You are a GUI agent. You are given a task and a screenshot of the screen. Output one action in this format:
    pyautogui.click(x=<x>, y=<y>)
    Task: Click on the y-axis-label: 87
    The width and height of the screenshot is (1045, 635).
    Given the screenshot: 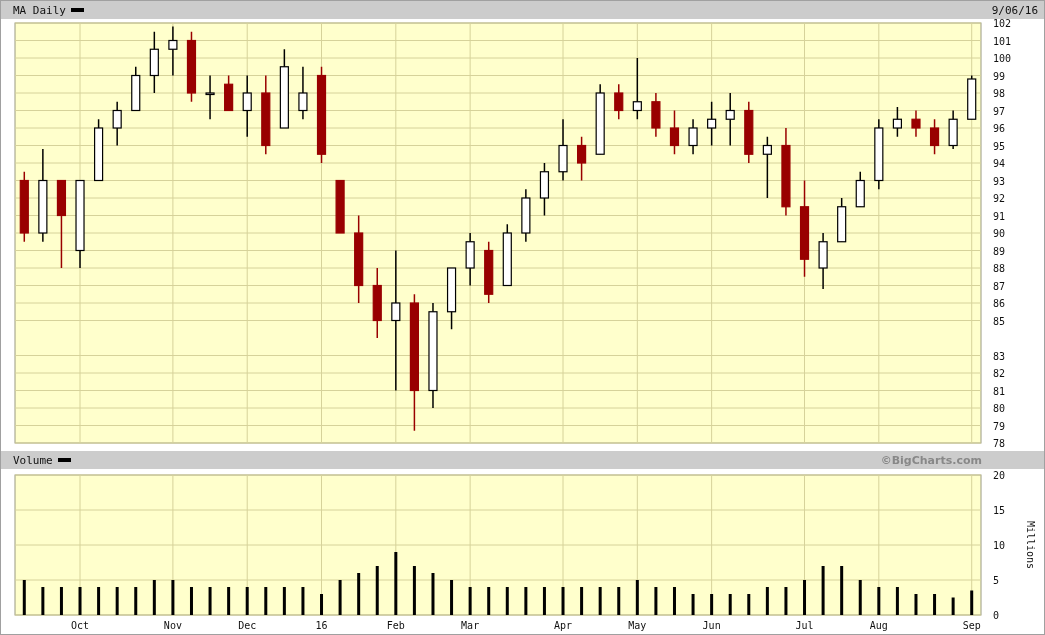 What is the action you would take?
    pyautogui.click(x=999, y=286)
    